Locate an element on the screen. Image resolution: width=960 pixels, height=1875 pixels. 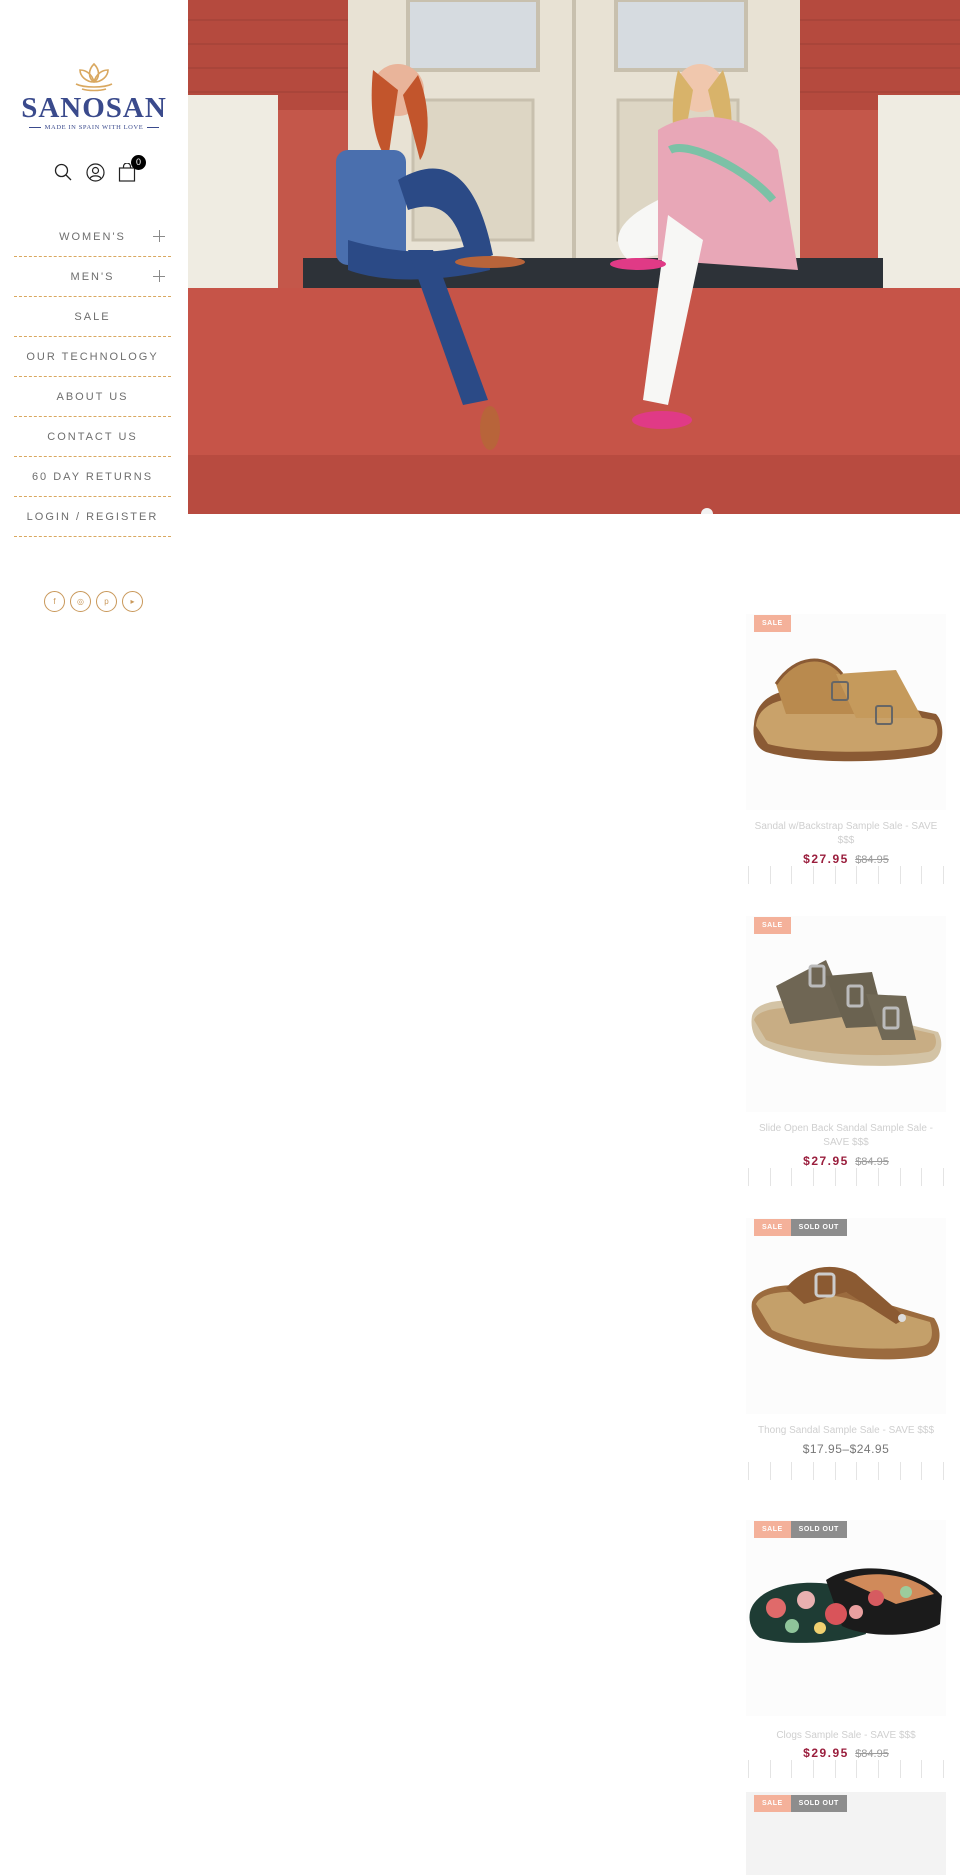
nav-item-contact-us: CONTACT US is located at coordinates (92, 437).